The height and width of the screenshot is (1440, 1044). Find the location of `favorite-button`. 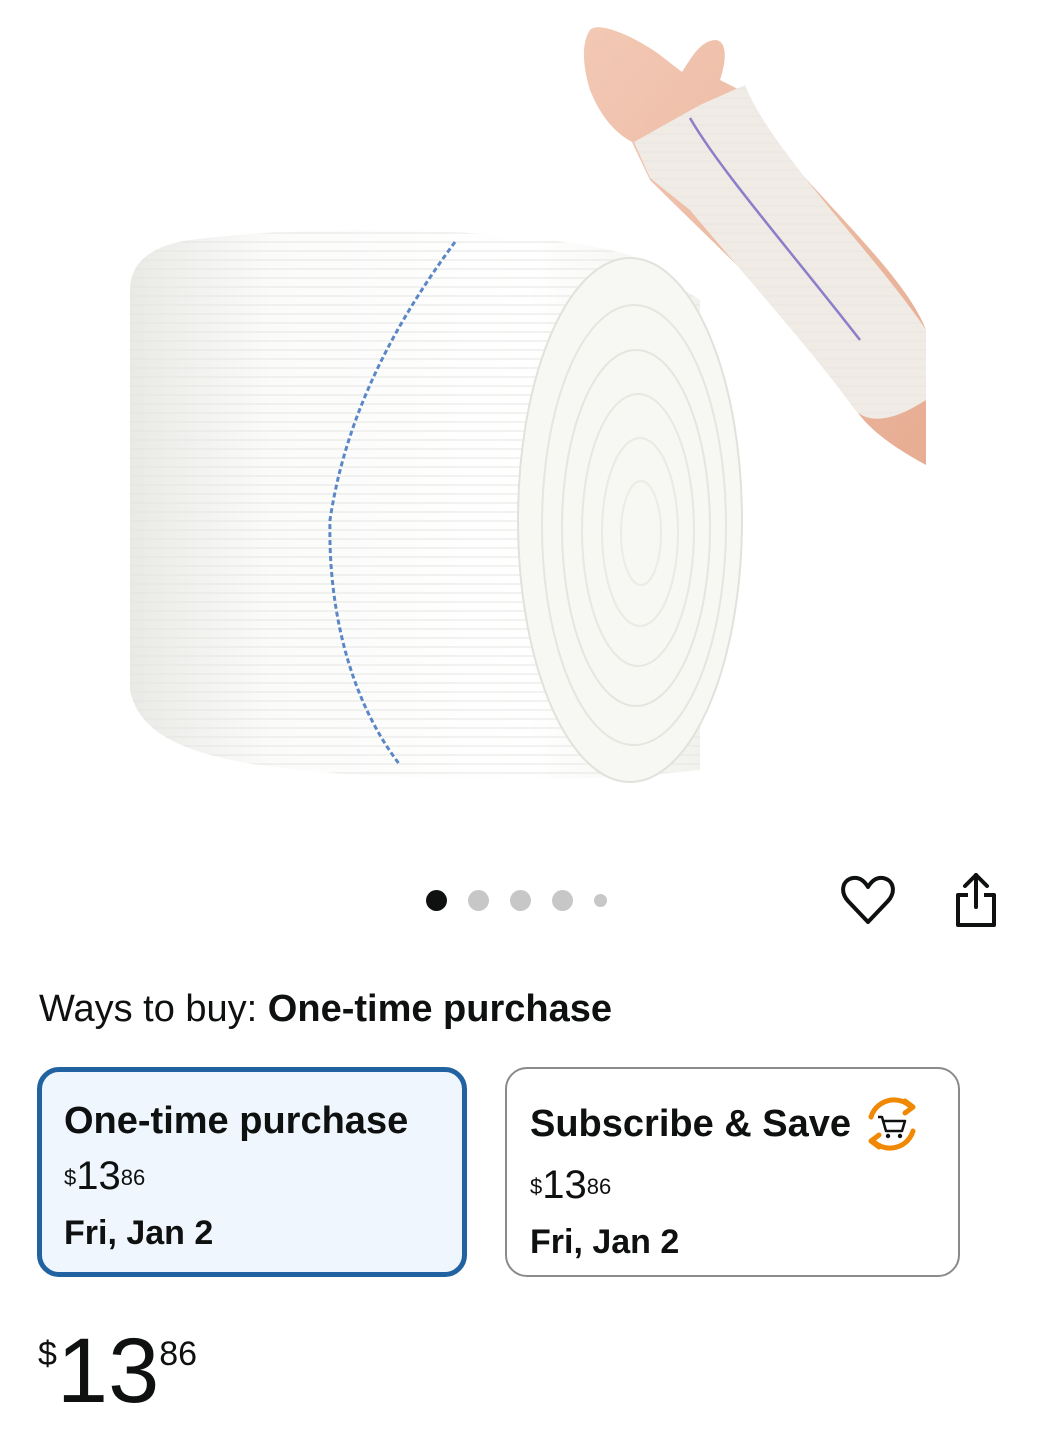

favorite-button is located at coordinates (868, 900).